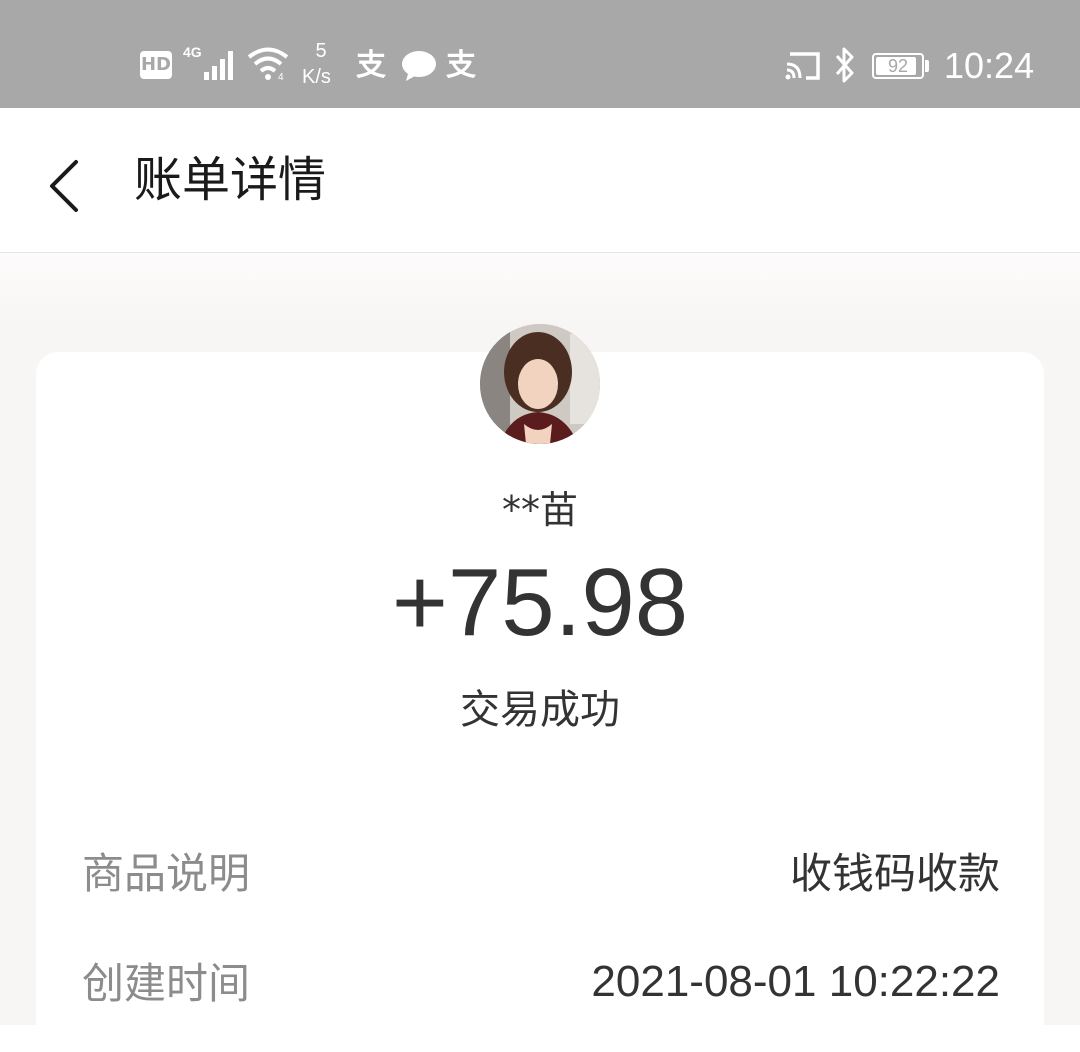  What do you see at coordinates (927, 66) in the screenshot?
I see `battery-tip` at bounding box center [927, 66].